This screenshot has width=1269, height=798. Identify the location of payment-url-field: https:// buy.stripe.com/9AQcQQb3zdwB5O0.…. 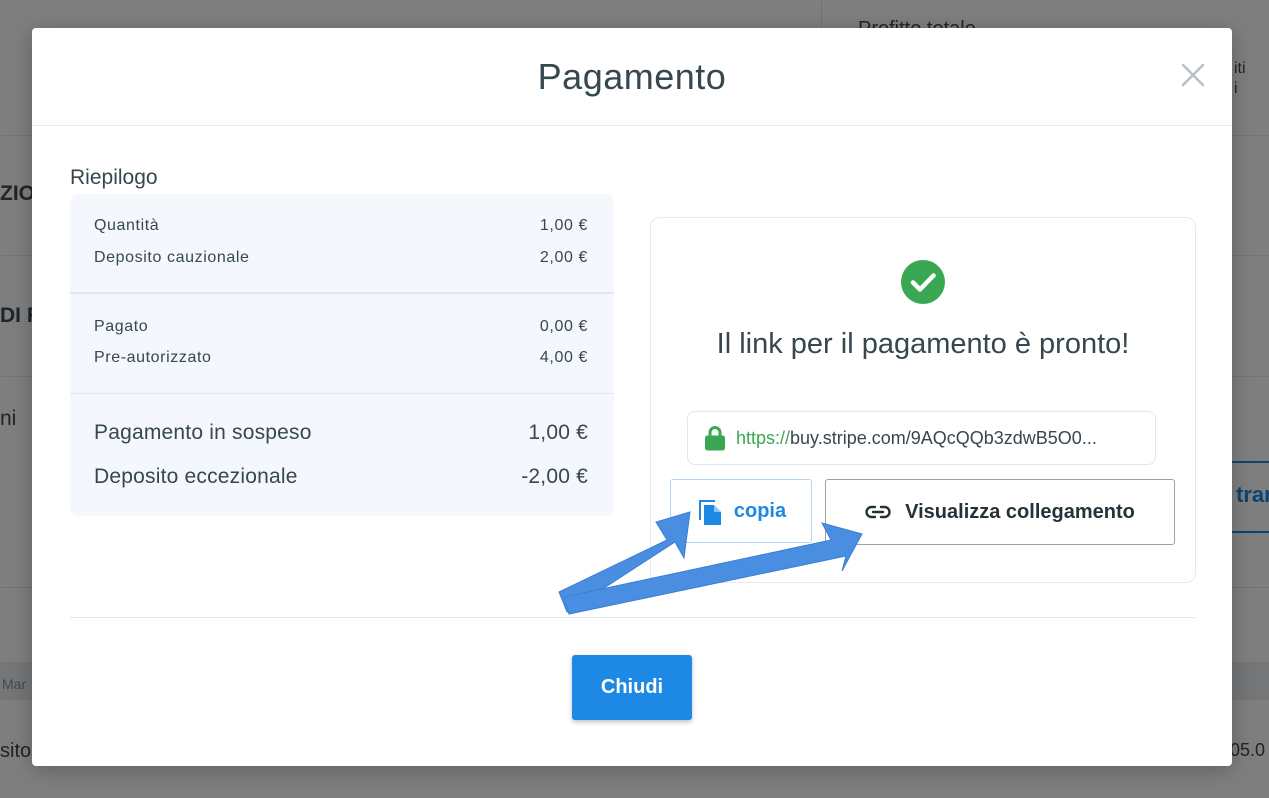
(921, 438).